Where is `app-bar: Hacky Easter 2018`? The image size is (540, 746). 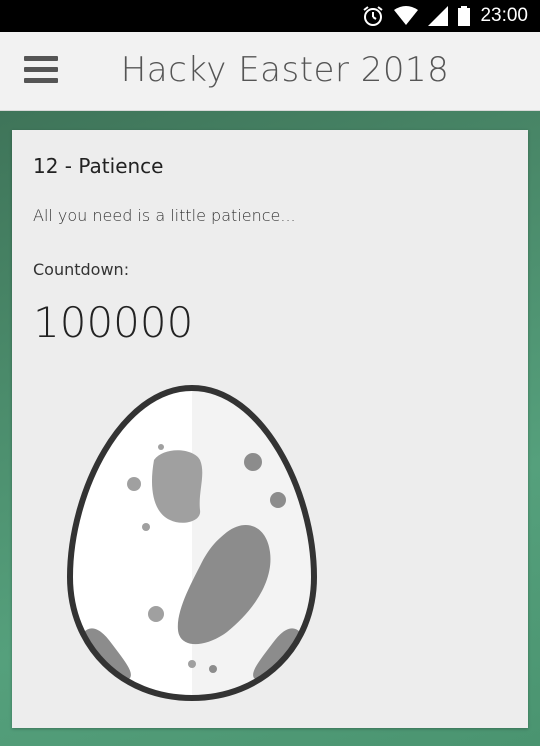
app-bar: Hacky Easter 2018 is located at coordinates (270, 71).